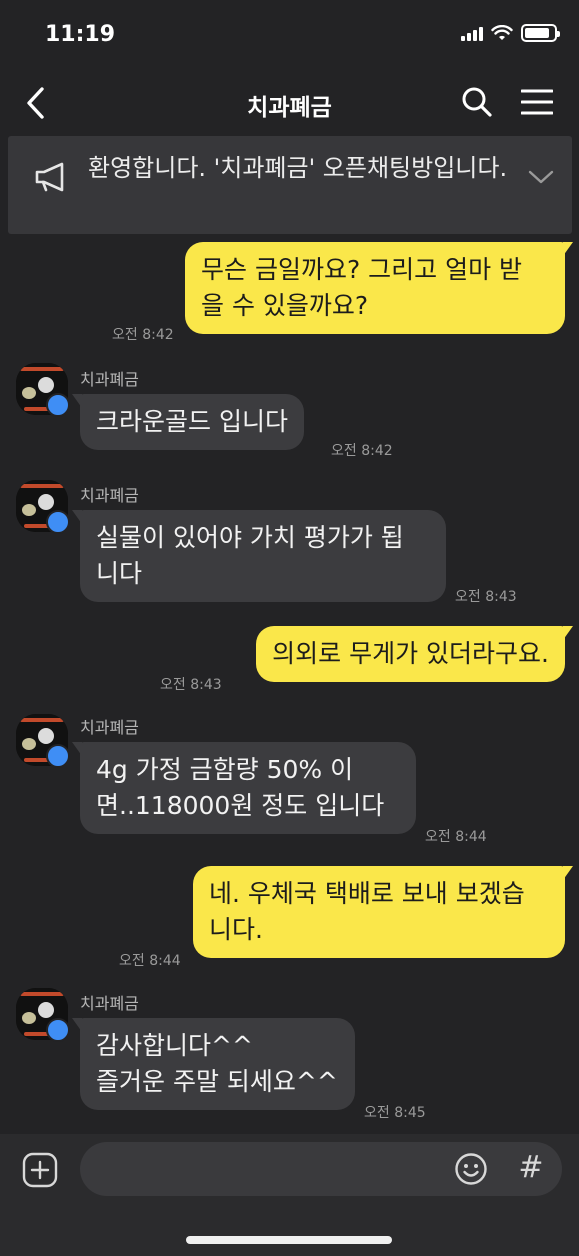  Describe the element at coordinates (537, 33) in the screenshot. I see `battery-fill` at that location.